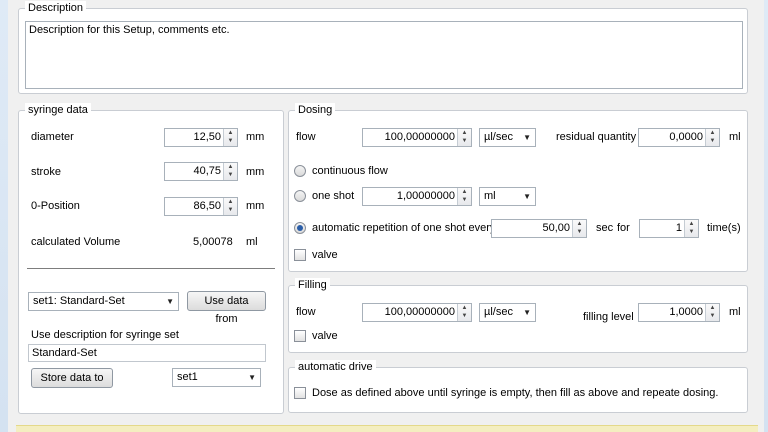  What do you see at coordinates (498, 312) in the screenshot?
I see `filling-flow-unit-value: µl/sec` at bounding box center [498, 312].